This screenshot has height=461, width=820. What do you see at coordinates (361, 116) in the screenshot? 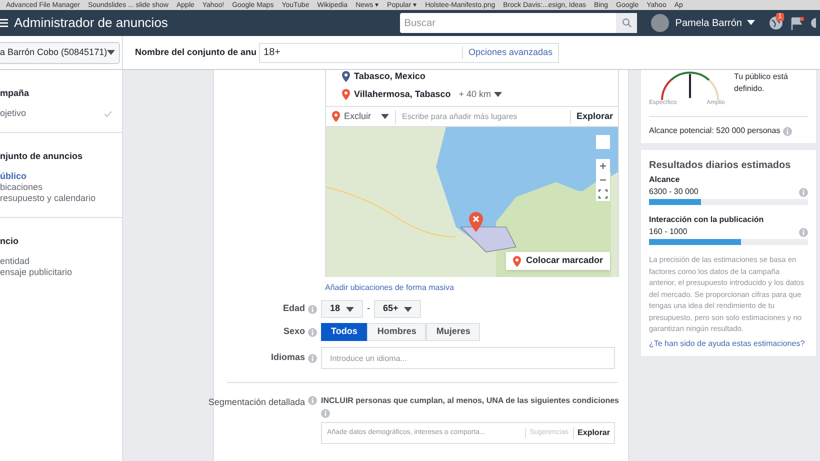
I see `include-exclude-dropdown: Excluir` at bounding box center [361, 116].